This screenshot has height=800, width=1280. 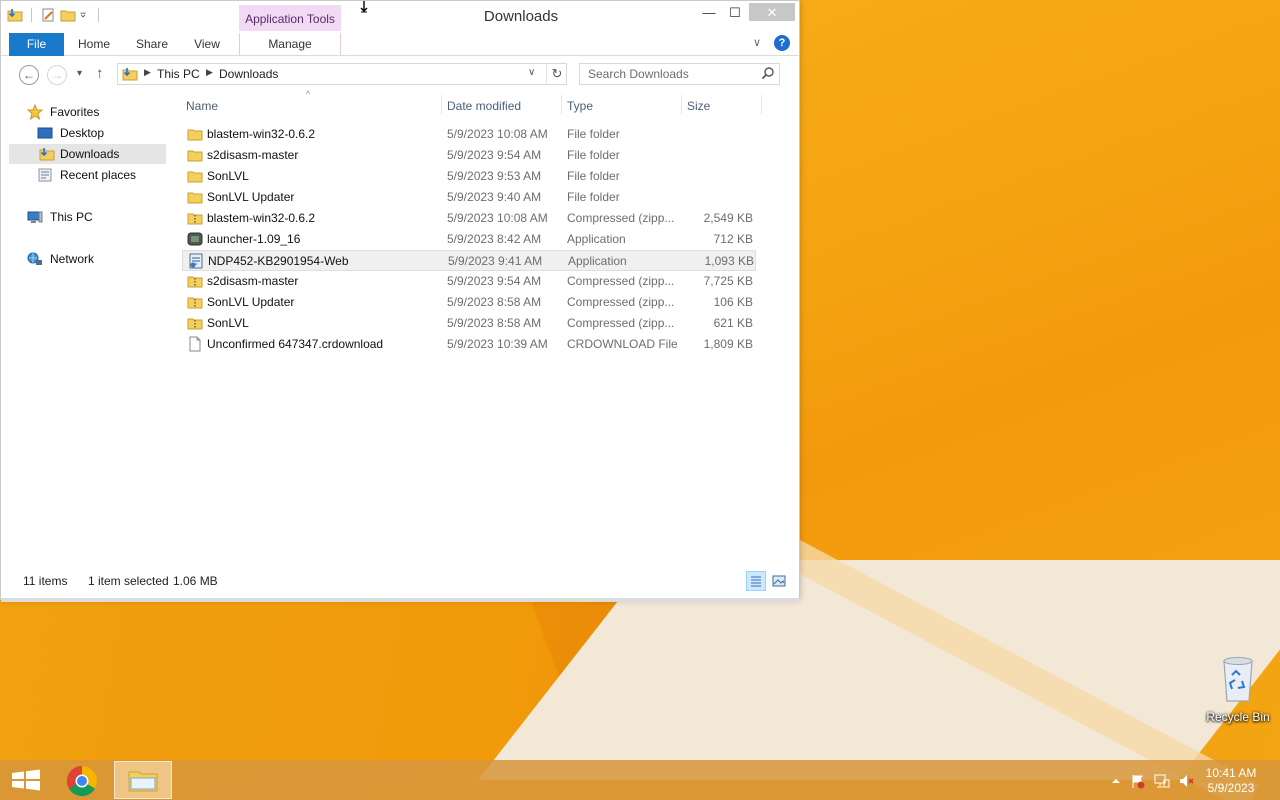 I want to click on address-bar: ▶ This PC ▶ Downloads ∨ ↻, so click(x=342, y=74).